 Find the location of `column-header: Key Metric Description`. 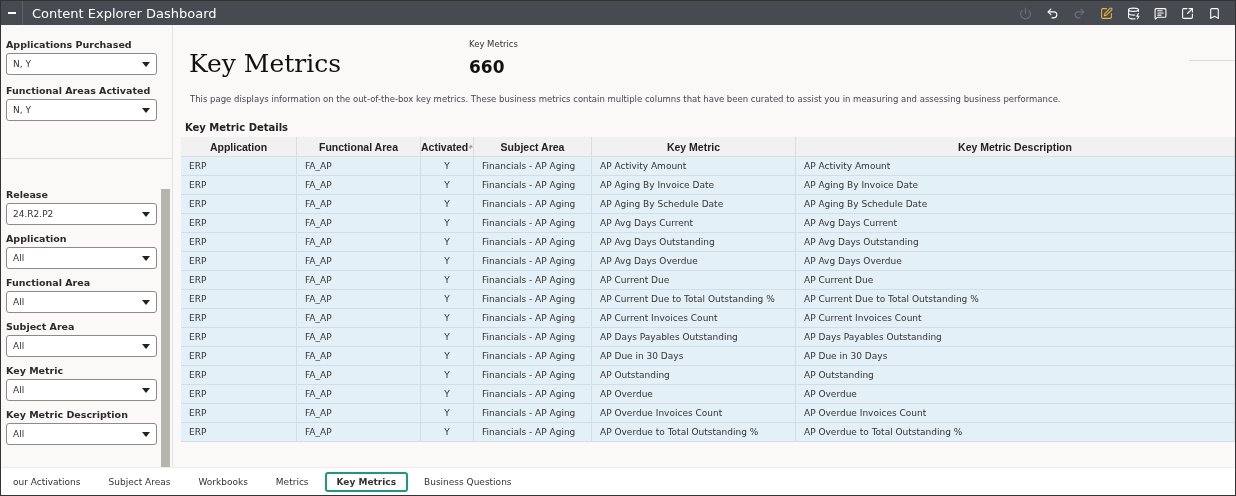

column-header: Key Metric Description is located at coordinates (1015, 147).